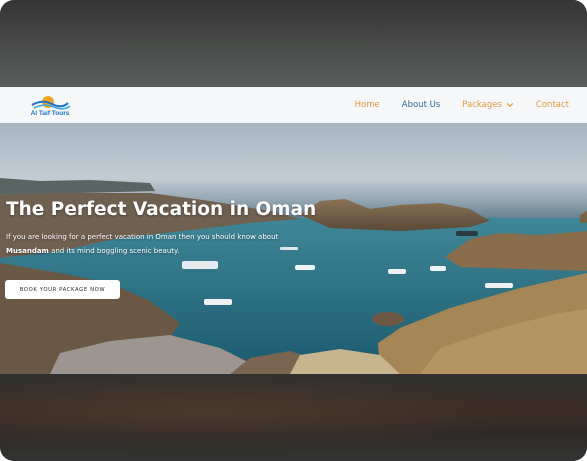 This screenshot has width=587, height=461. I want to click on main-nav: Home About Us Packages Contact, so click(451, 105).